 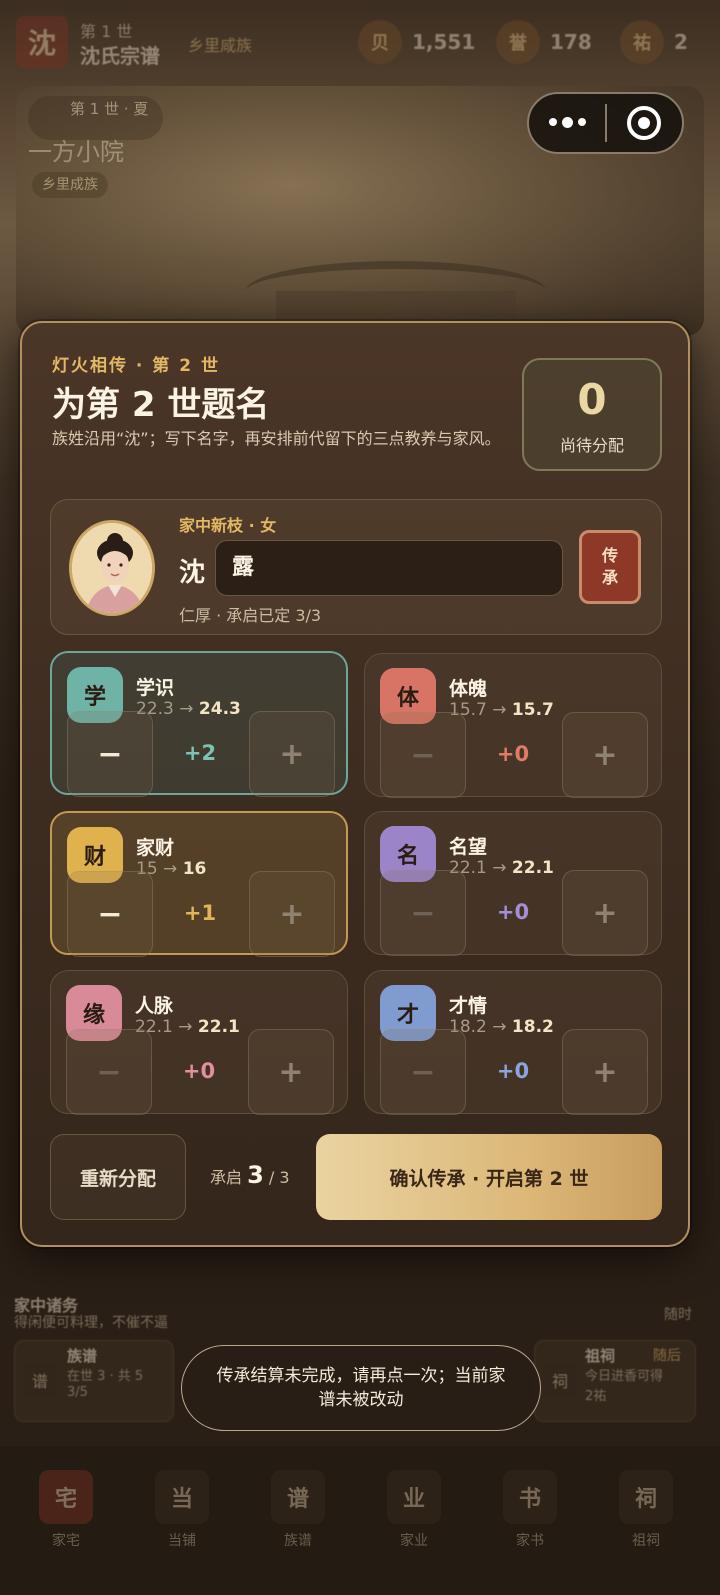 What do you see at coordinates (66, 1497) in the screenshot?
I see `home-icon: 宅` at bounding box center [66, 1497].